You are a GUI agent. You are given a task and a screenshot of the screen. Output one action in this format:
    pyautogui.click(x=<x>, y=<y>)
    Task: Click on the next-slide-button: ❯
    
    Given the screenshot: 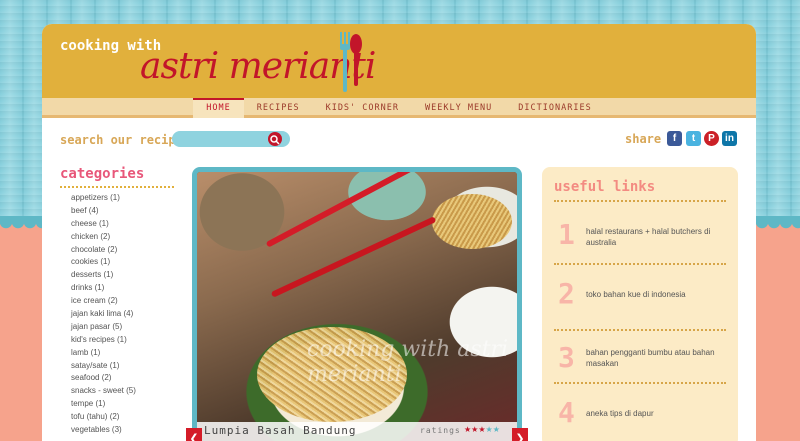 What is the action you would take?
    pyautogui.click(x=520, y=434)
    